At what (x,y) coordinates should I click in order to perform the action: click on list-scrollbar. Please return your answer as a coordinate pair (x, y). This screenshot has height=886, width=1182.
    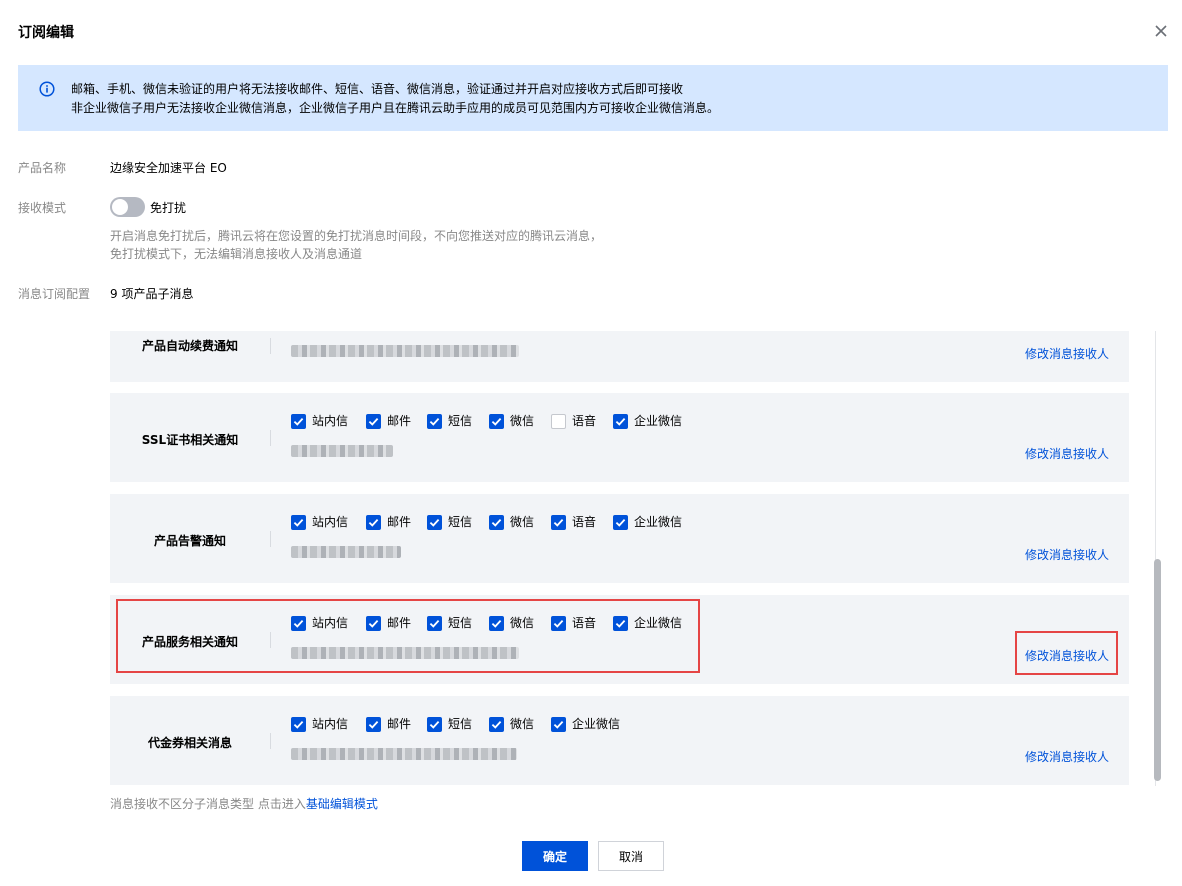
    Looking at the image, I should click on (1157, 558).